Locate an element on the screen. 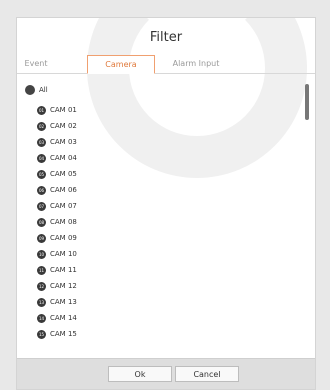 The width and height of the screenshot is (330, 390). list-item: 15 CAM 15 is located at coordinates (57, 334).